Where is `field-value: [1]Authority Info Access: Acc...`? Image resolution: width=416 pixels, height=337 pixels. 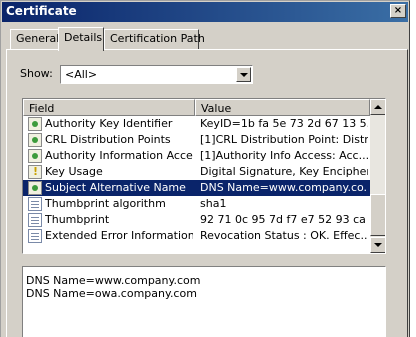
field-value: [1]Authority Info Access: Acc... is located at coordinates (284, 155).